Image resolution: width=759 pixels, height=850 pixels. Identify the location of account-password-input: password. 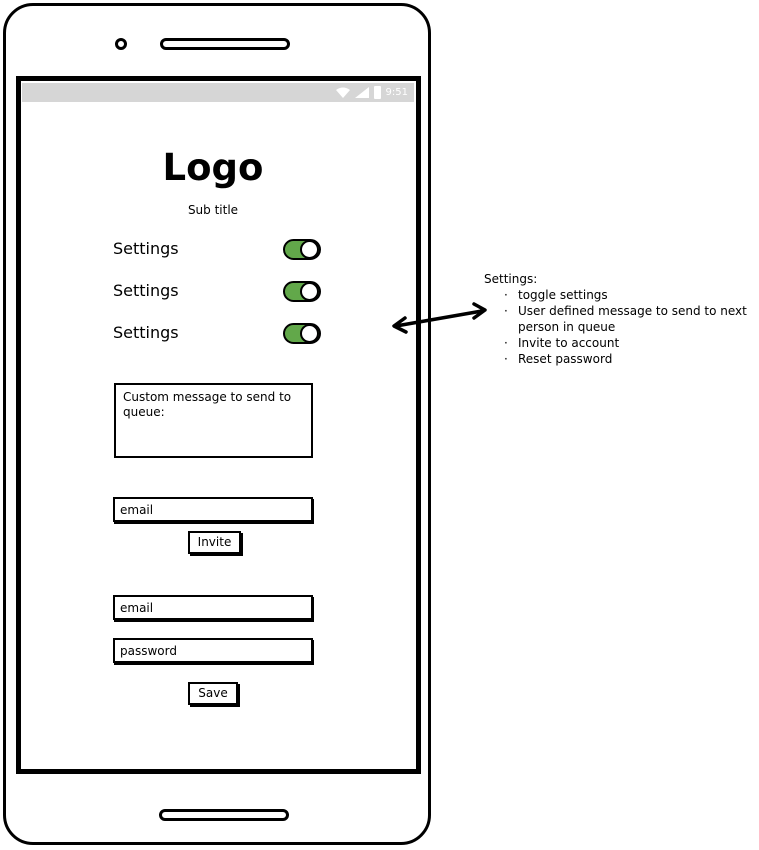
(213, 650).